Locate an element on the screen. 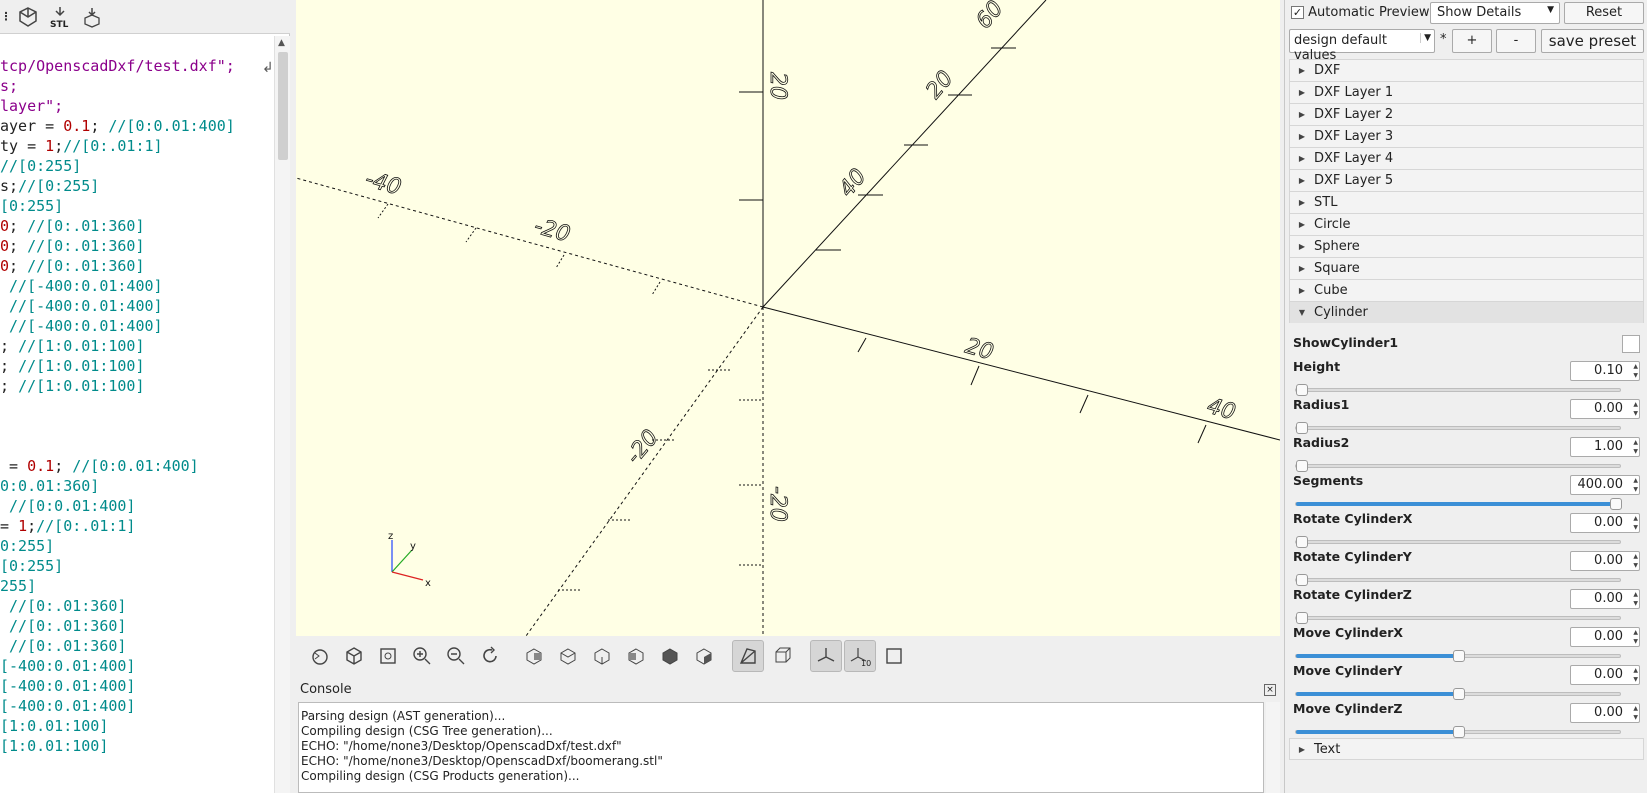  show-cylinder-checkbox is located at coordinates (1631, 344).